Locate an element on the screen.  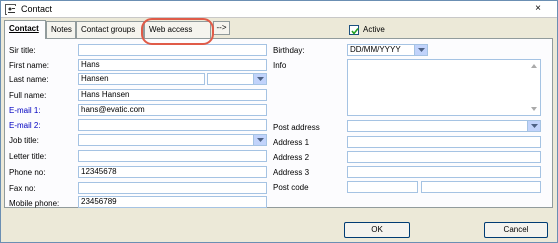
tab-scroll-arrow: --> is located at coordinates (221, 28).